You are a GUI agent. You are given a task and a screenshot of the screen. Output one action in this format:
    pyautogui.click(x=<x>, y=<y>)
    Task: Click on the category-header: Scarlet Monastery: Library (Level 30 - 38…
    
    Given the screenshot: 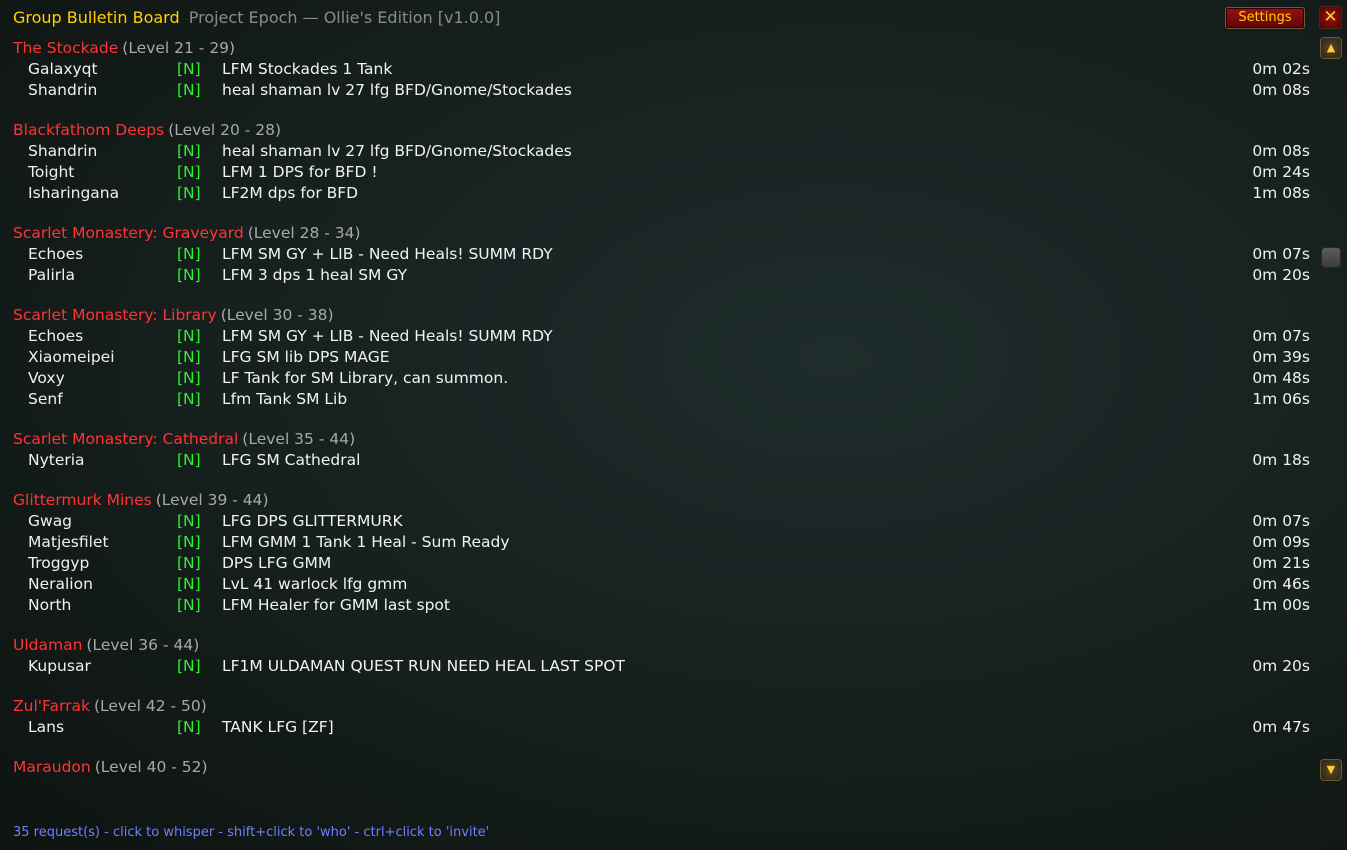 What is the action you would take?
    pyautogui.click(x=657, y=315)
    